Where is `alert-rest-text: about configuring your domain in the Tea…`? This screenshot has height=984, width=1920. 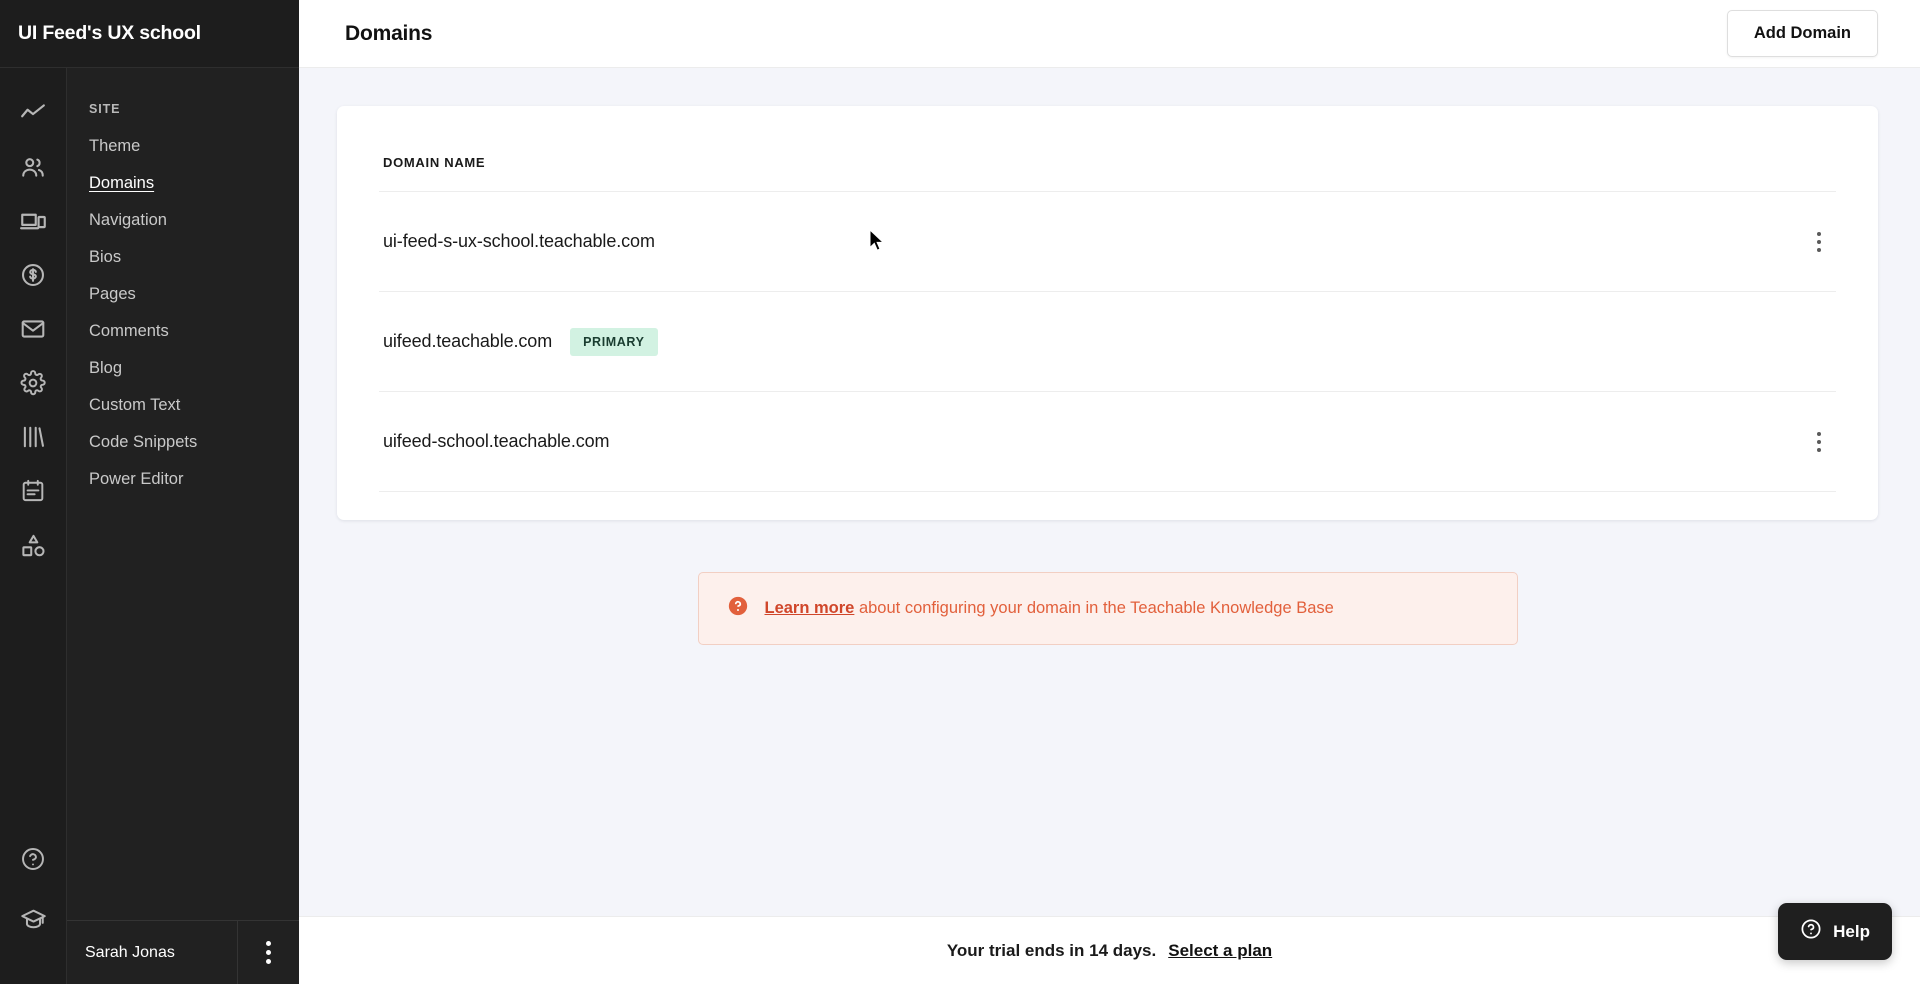
alert-rest-text: about configuring your domain in the Tea… is located at coordinates (1094, 607).